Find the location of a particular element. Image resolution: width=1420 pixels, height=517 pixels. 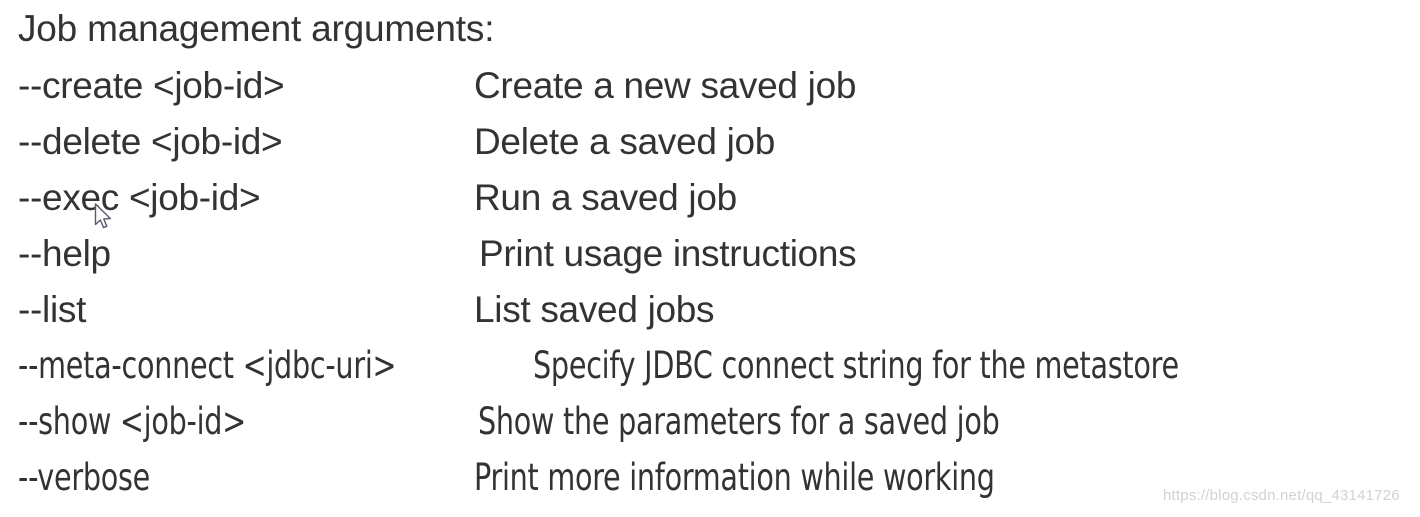

arg-description: Print more information while working is located at coordinates (734, 477).